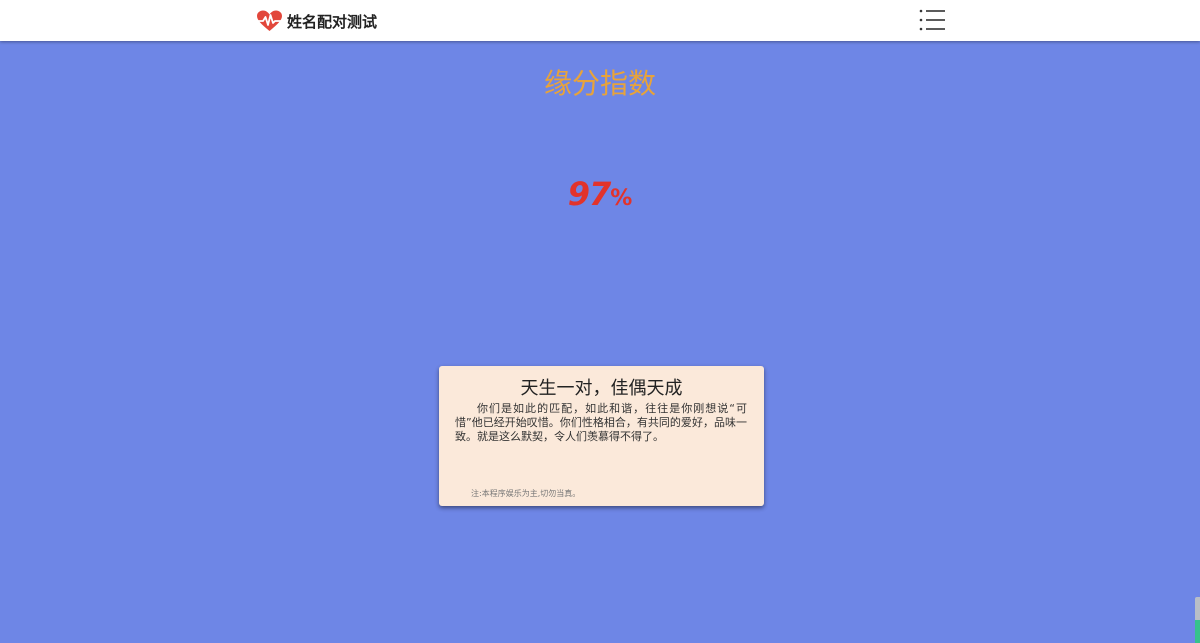  I want to click on score-unit: %, so click(621, 198).